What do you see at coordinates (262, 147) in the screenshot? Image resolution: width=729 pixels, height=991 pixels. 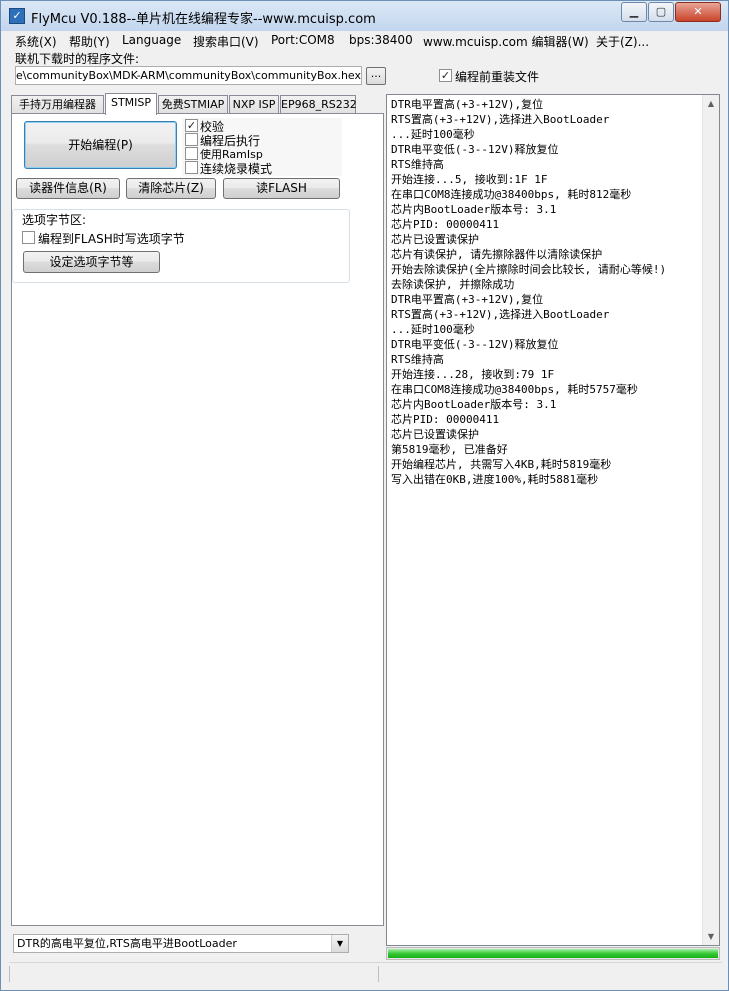 I see `options-area: ✓ 校验 编程后执行 使用RamIsp 连续烧录模式` at bounding box center [262, 147].